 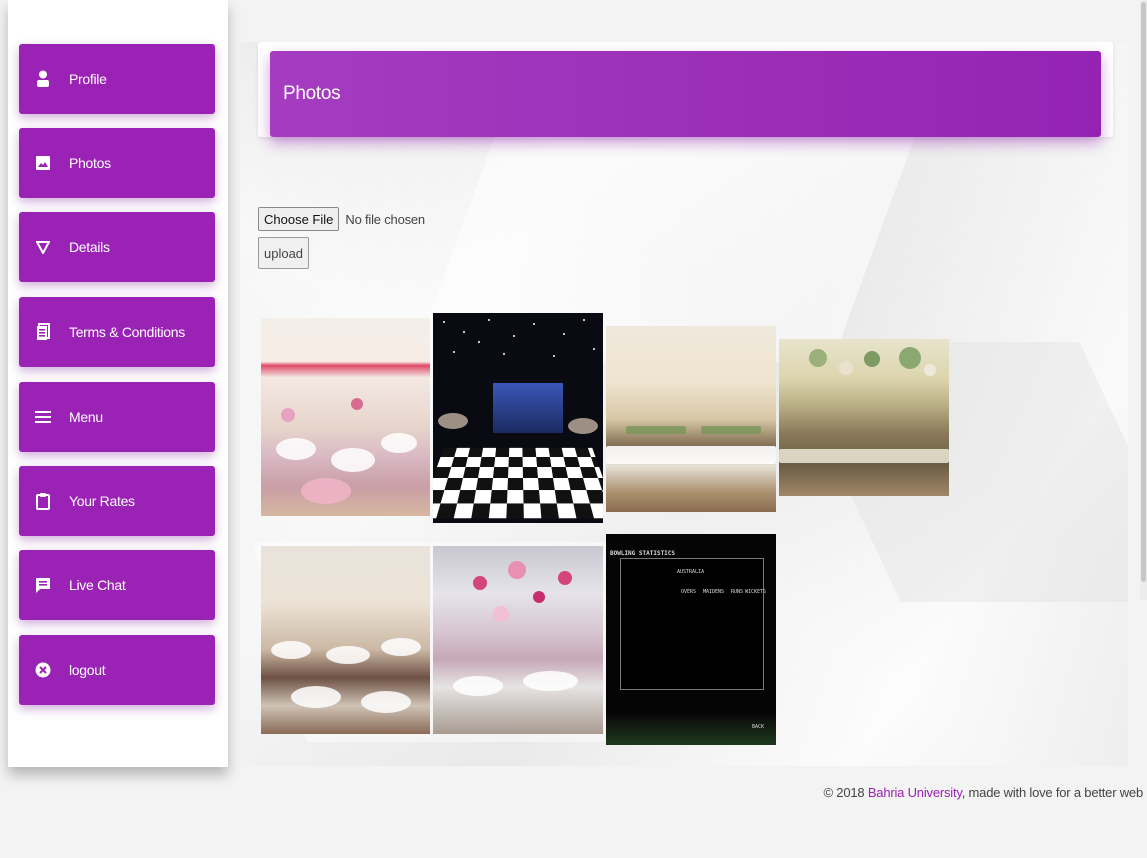 I want to click on sidebar-item-label: Details, so click(x=89, y=247).